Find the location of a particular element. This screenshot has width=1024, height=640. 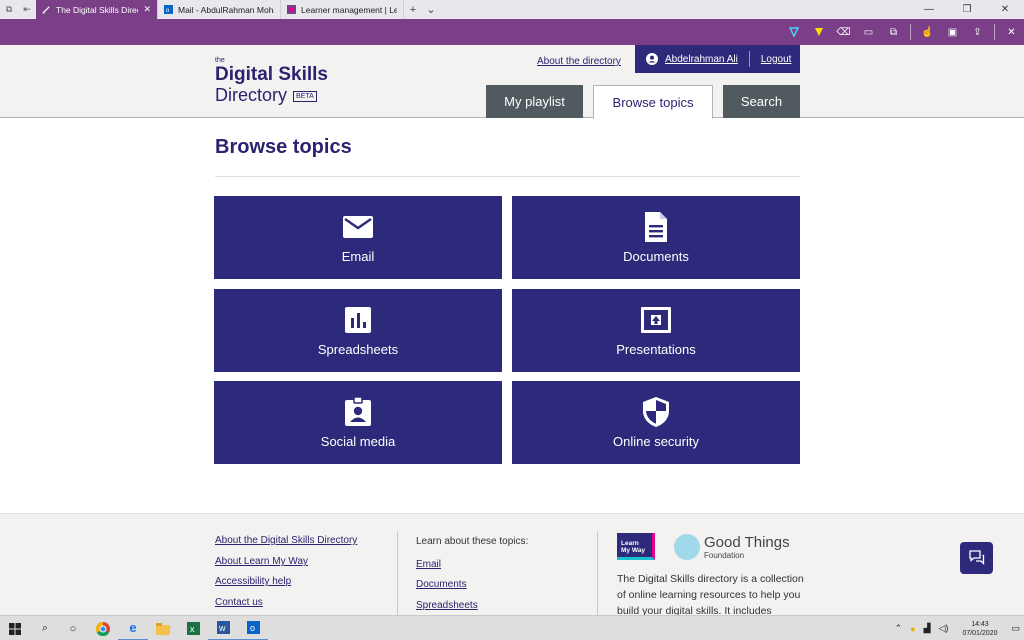

add-note-icon: ▭ is located at coordinates (868, 32).